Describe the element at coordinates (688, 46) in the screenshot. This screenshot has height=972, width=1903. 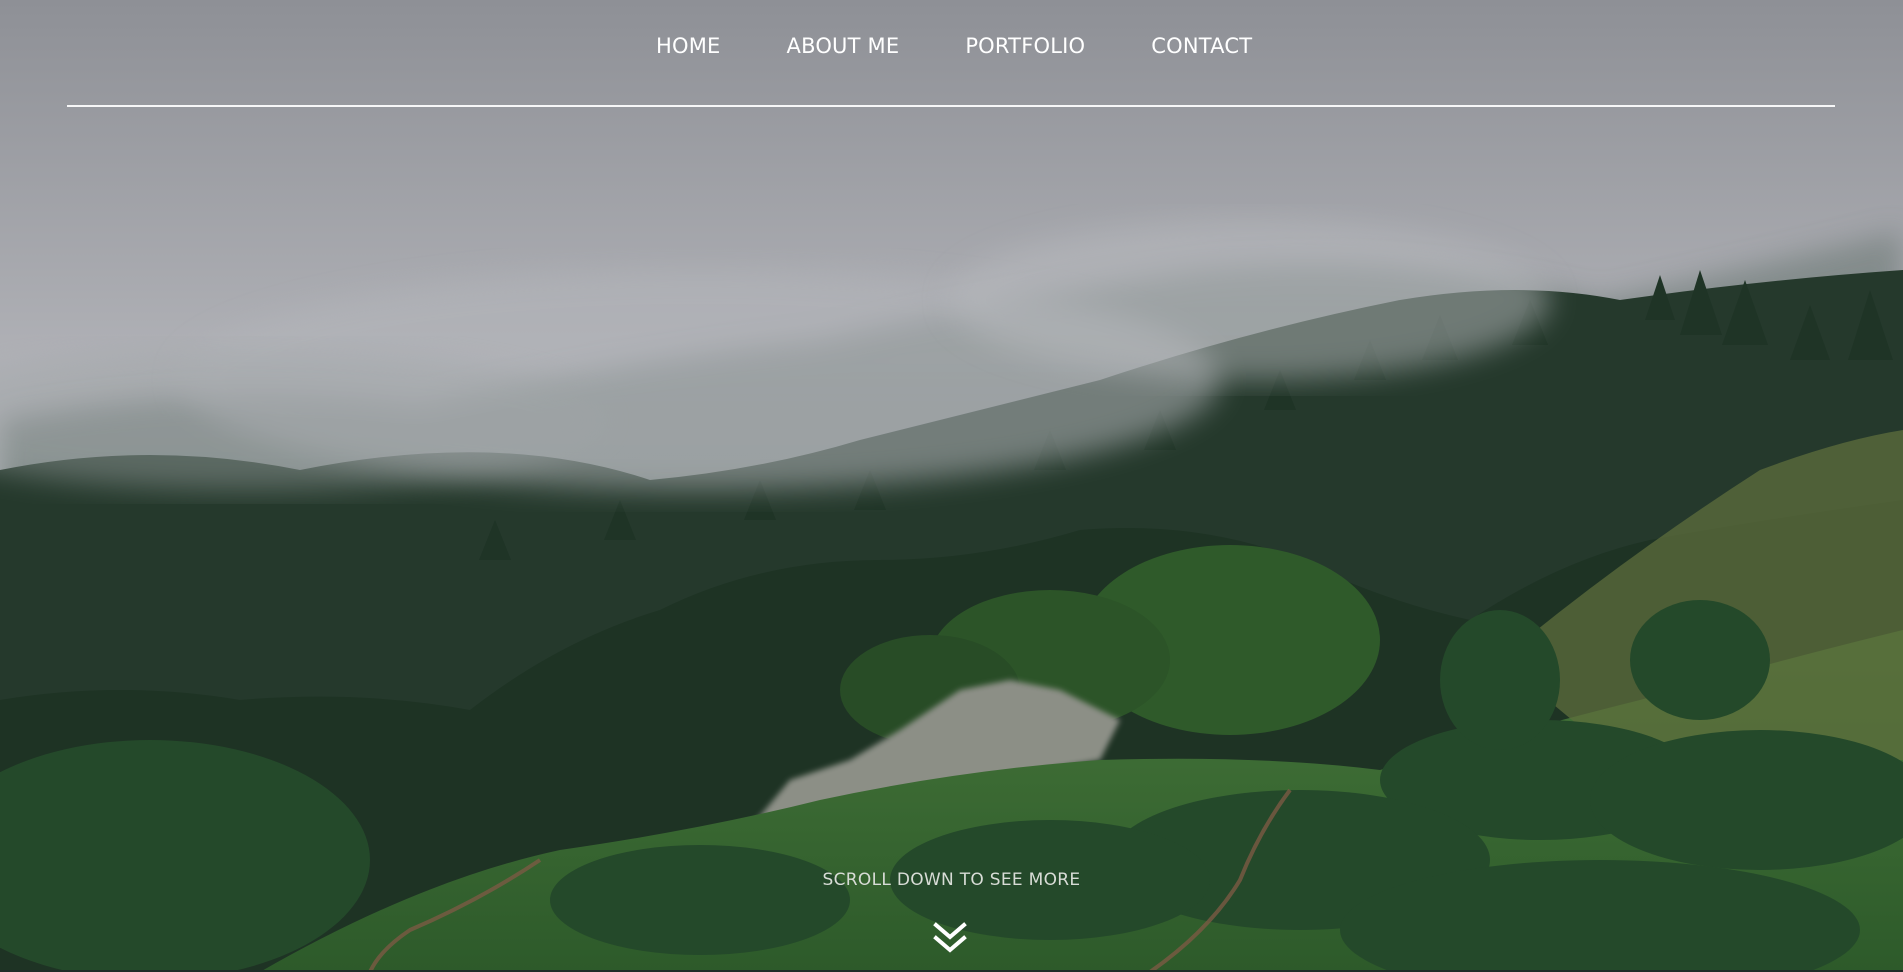
I see `nav-link-home: HOME` at that location.